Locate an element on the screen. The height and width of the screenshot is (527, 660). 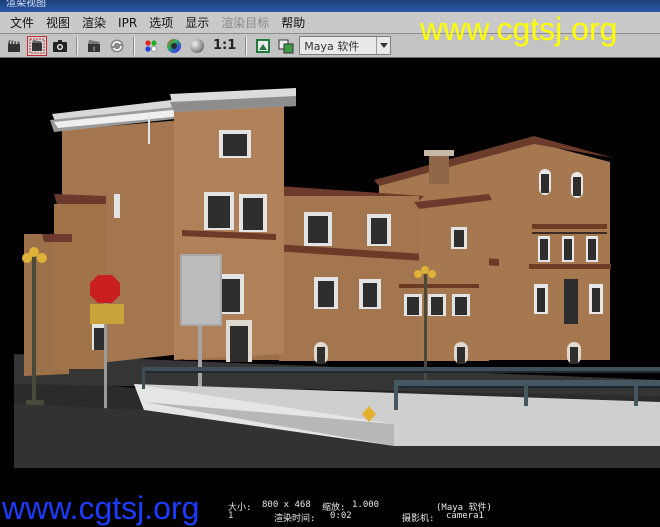
watermark-top: www.cgtsj.org is located at coordinates (519, 29).